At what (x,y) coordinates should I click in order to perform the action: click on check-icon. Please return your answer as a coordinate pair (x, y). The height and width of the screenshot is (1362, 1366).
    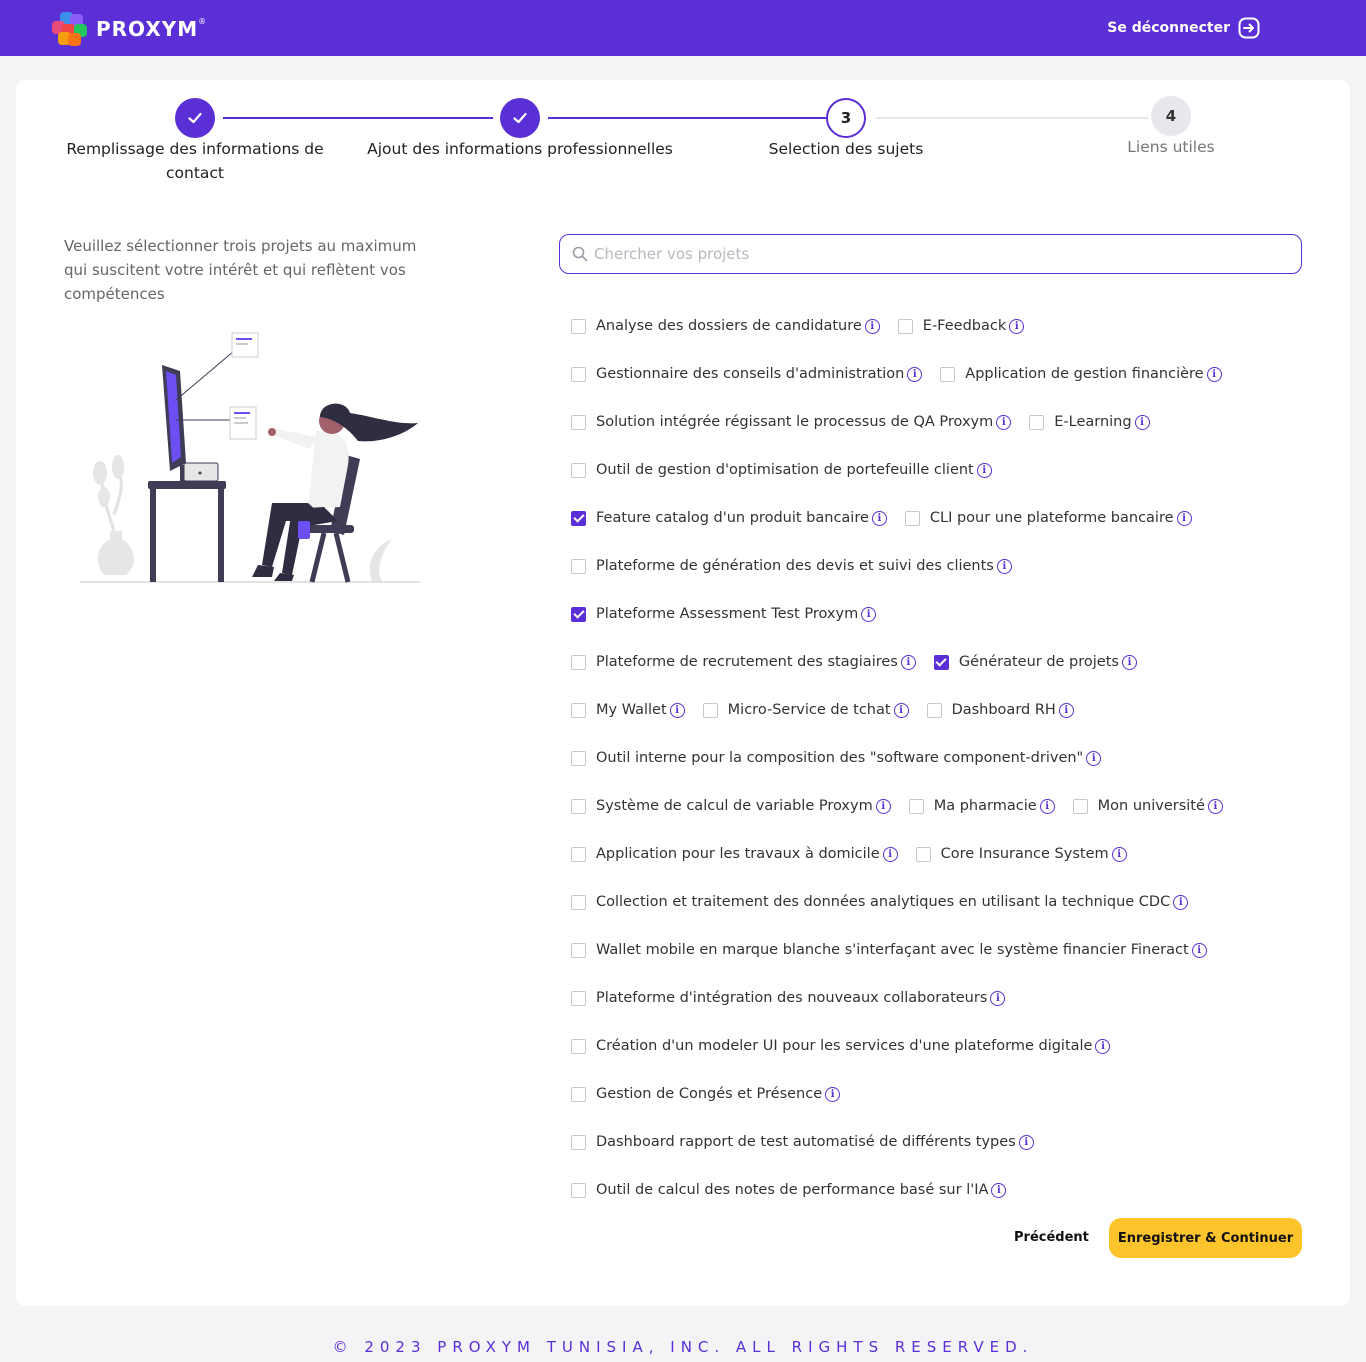
    Looking at the image, I should click on (195, 118).